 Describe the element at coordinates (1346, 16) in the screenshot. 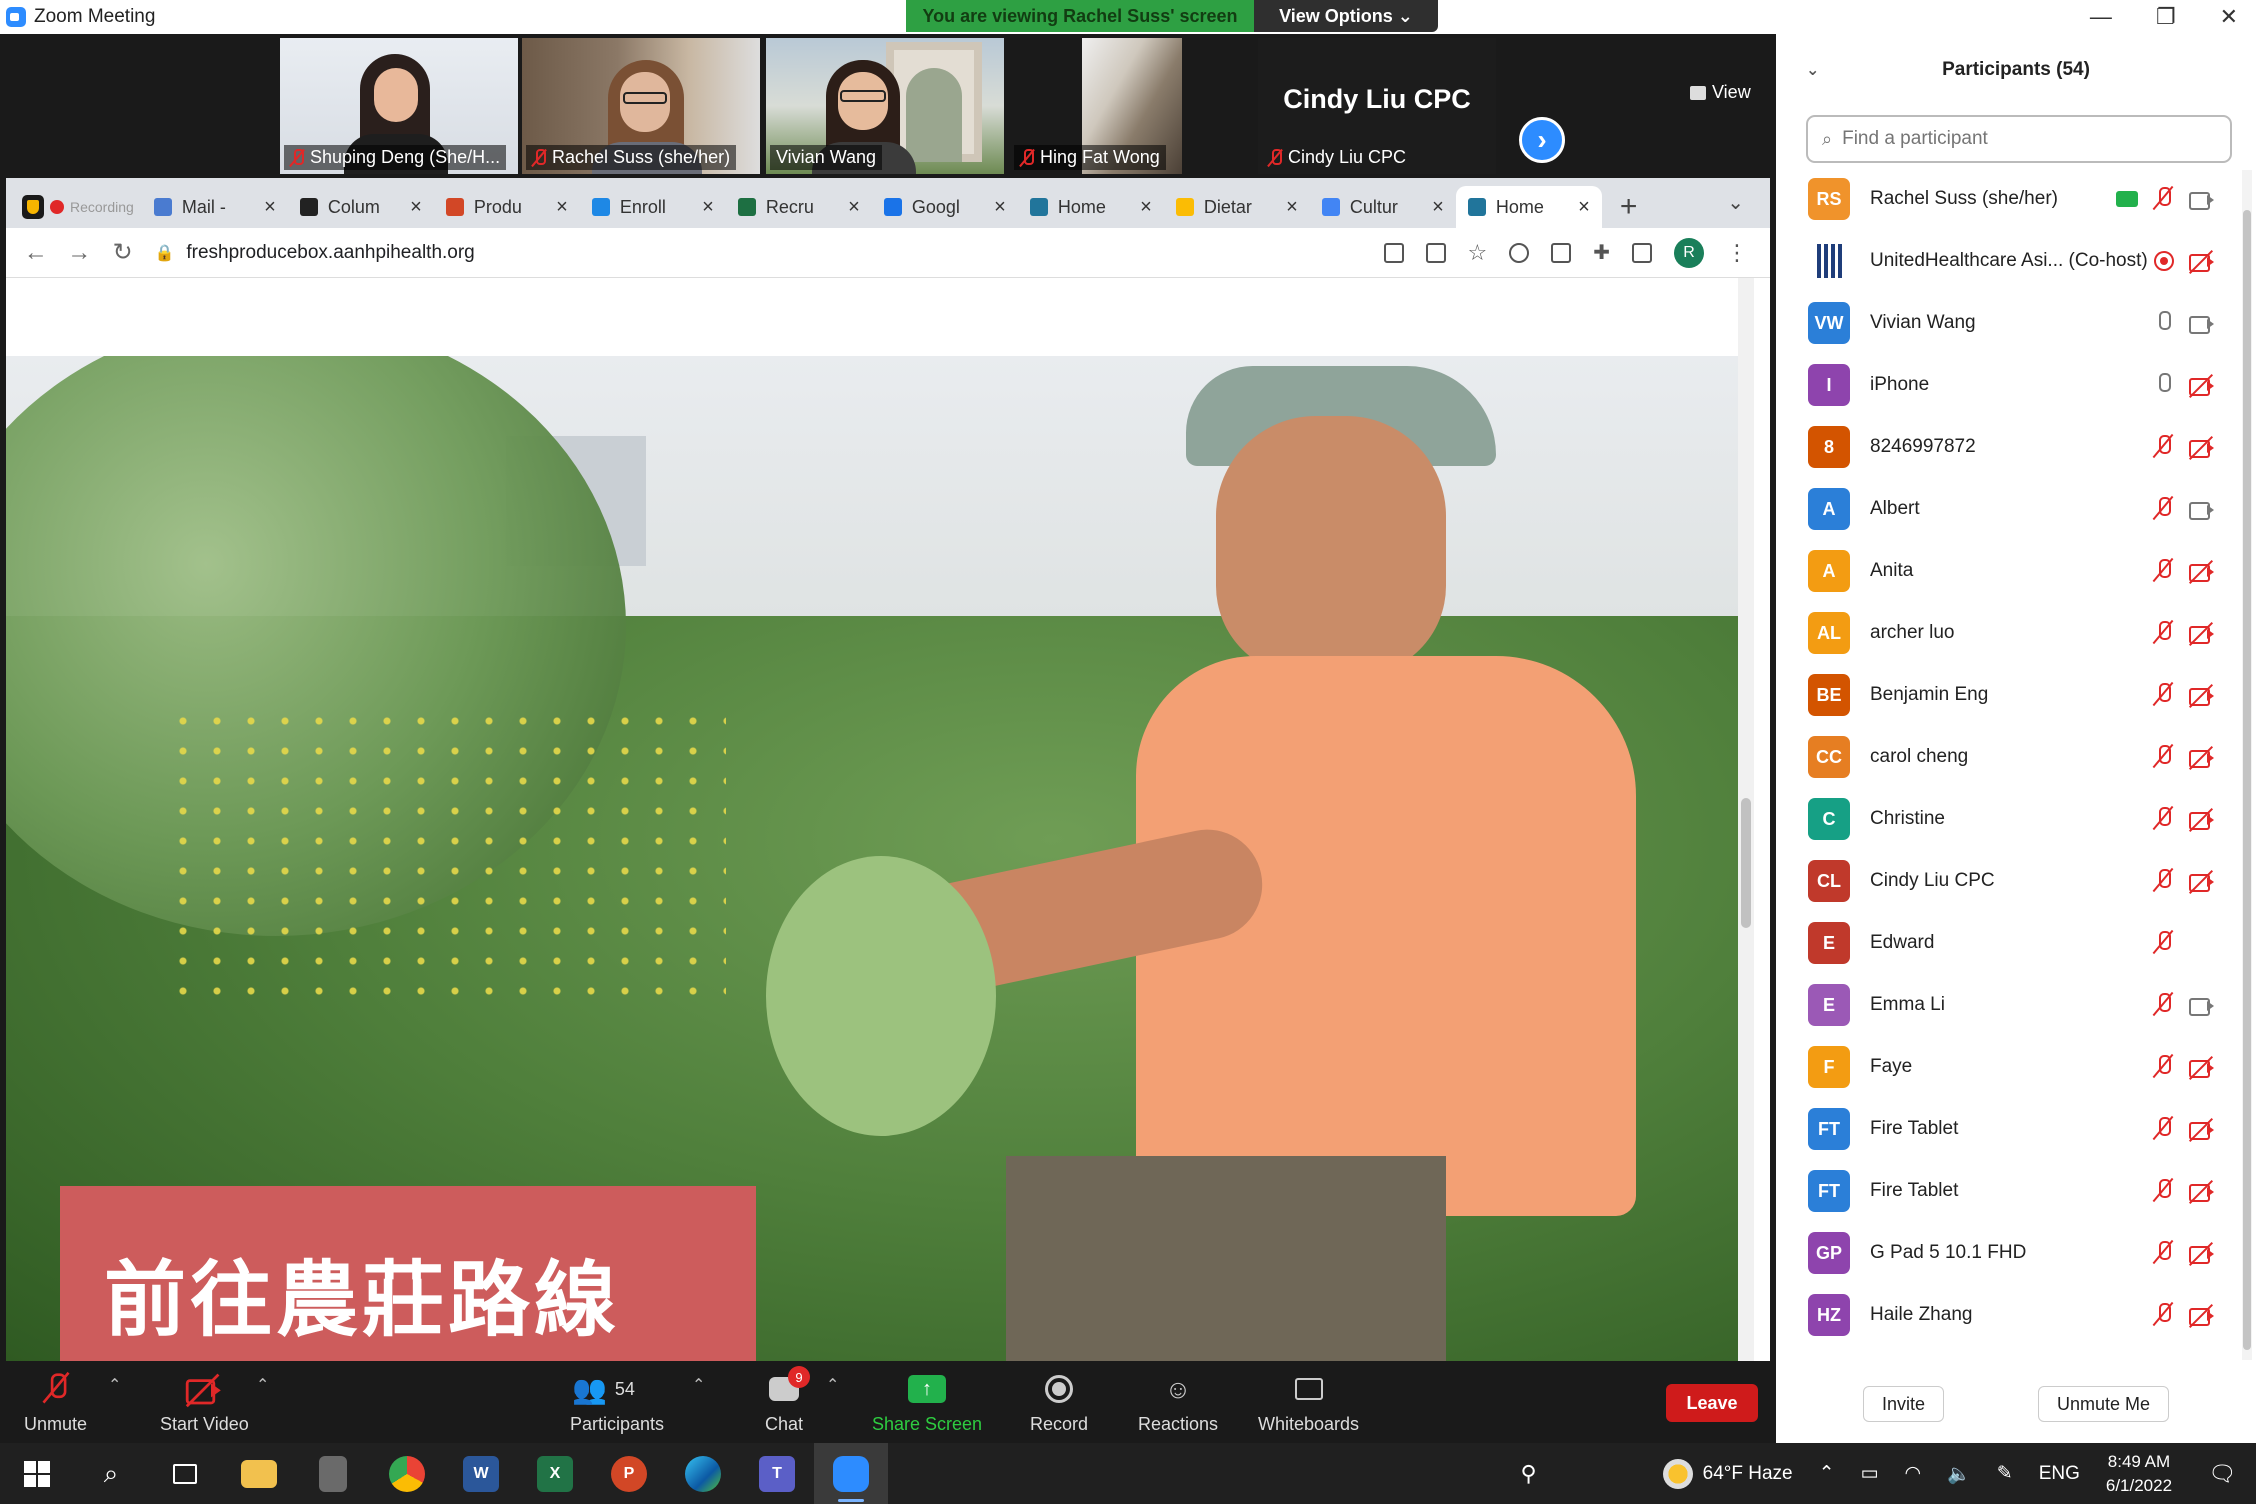

I see `view-options-button: View Options ⌄` at that location.